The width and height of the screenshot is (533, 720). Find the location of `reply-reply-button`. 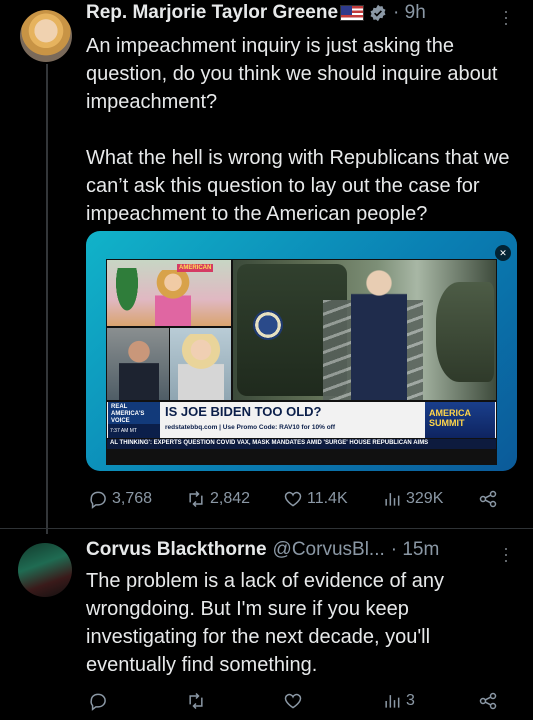

reply-reply-button is located at coordinates (98, 701).